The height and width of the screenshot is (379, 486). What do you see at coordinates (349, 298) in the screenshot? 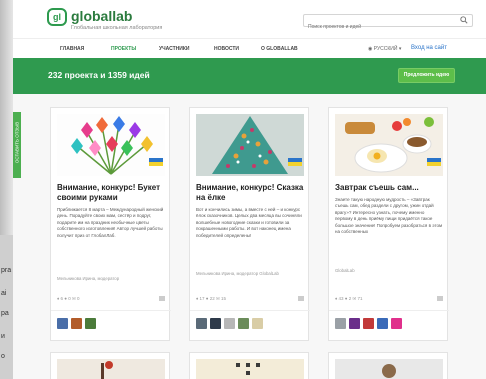
I see `card-stats-values: ♦ 43 ● 2 ✉ 71` at bounding box center [349, 298].